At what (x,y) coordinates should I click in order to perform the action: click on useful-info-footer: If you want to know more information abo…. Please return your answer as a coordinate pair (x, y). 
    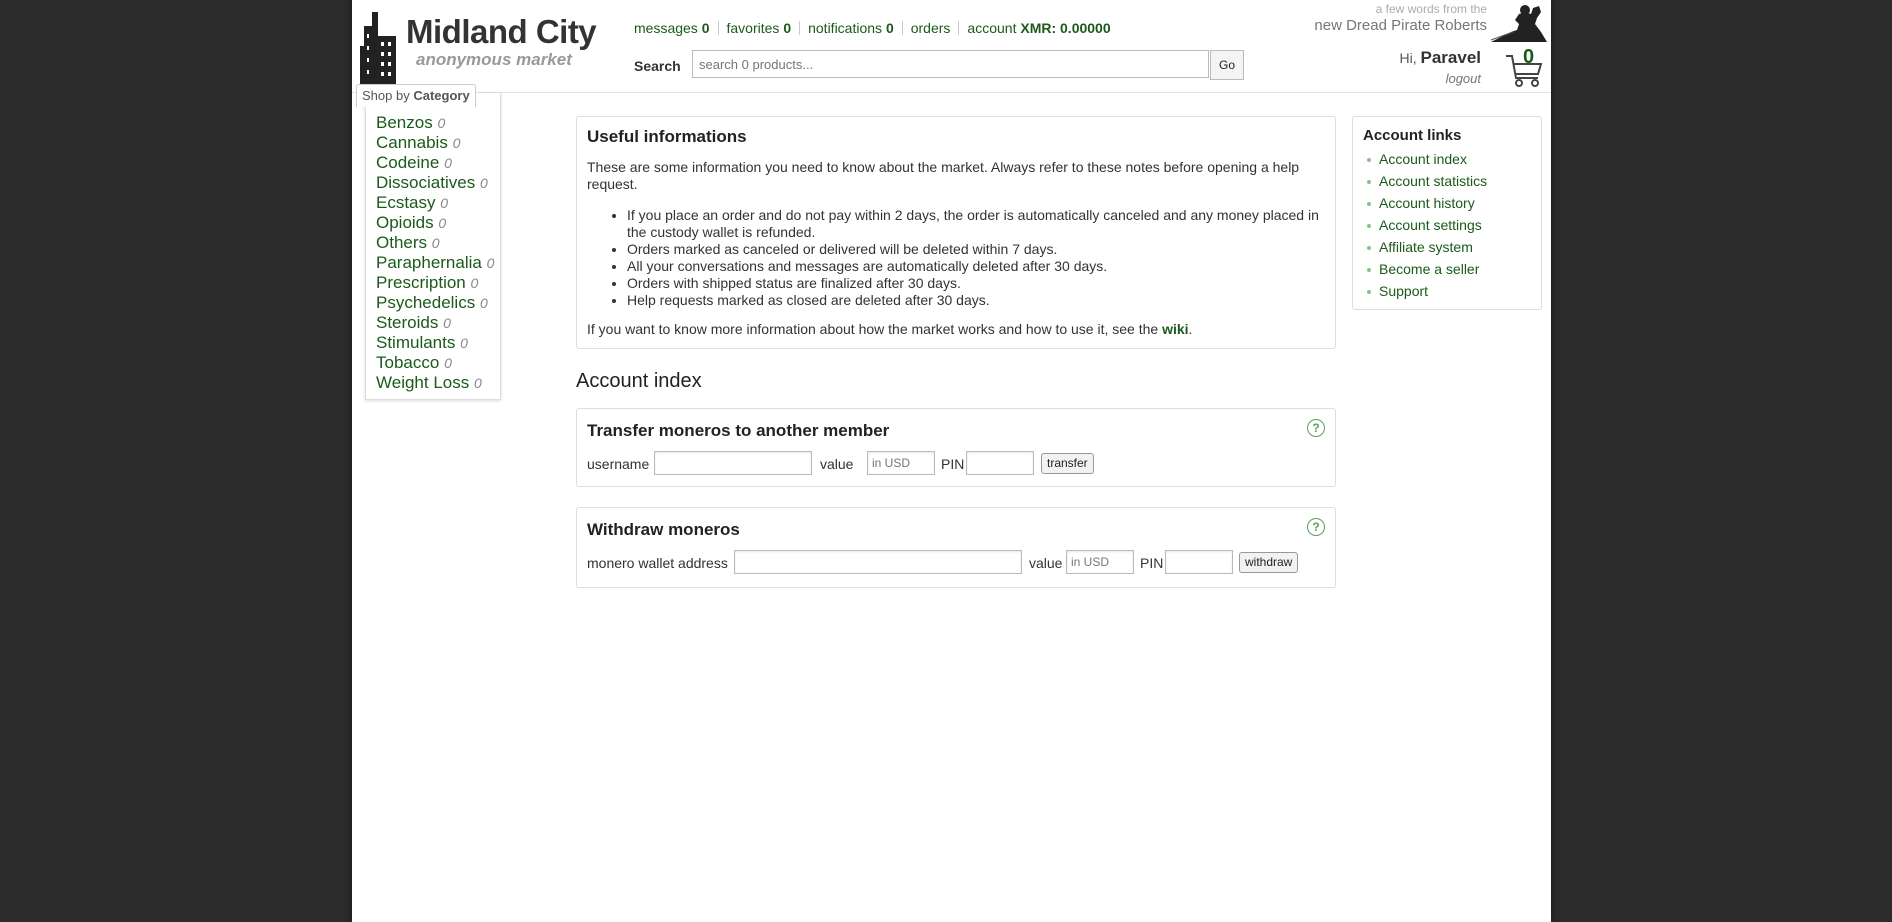
    Looking at the image, I should click on (956, 329).